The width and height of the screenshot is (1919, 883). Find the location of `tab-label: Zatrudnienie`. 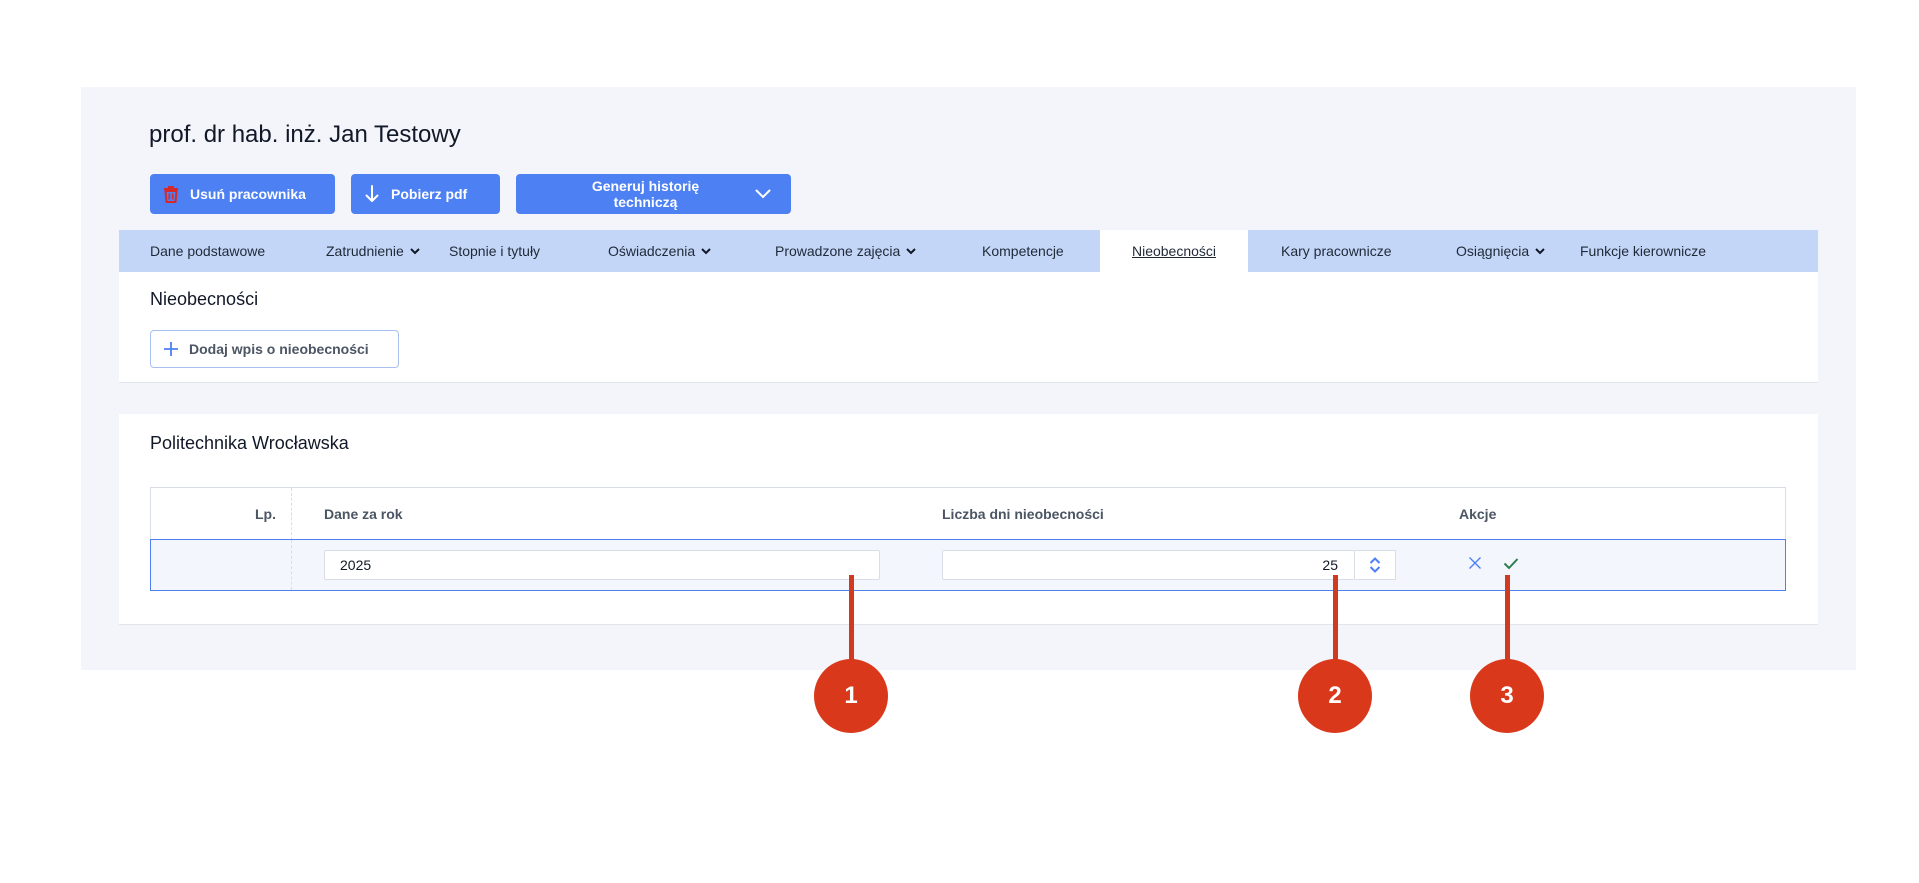

tab-label: Zatrudnienie is located at coordinates (365, 251).